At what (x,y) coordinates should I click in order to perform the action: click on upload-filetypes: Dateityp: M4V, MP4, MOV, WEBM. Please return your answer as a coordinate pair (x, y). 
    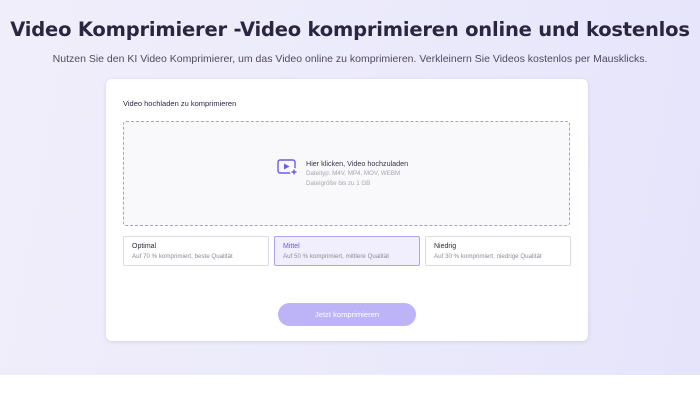
    Looking at the image, I should click on (353, 173).